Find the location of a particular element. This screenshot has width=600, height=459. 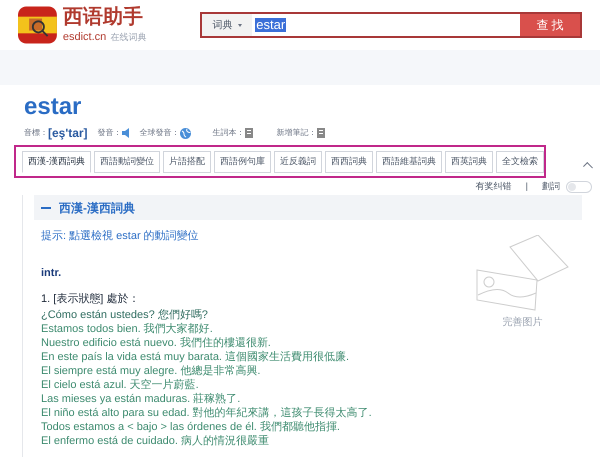

site-tagline: 在线词典 is located at coordinates (128, 37).